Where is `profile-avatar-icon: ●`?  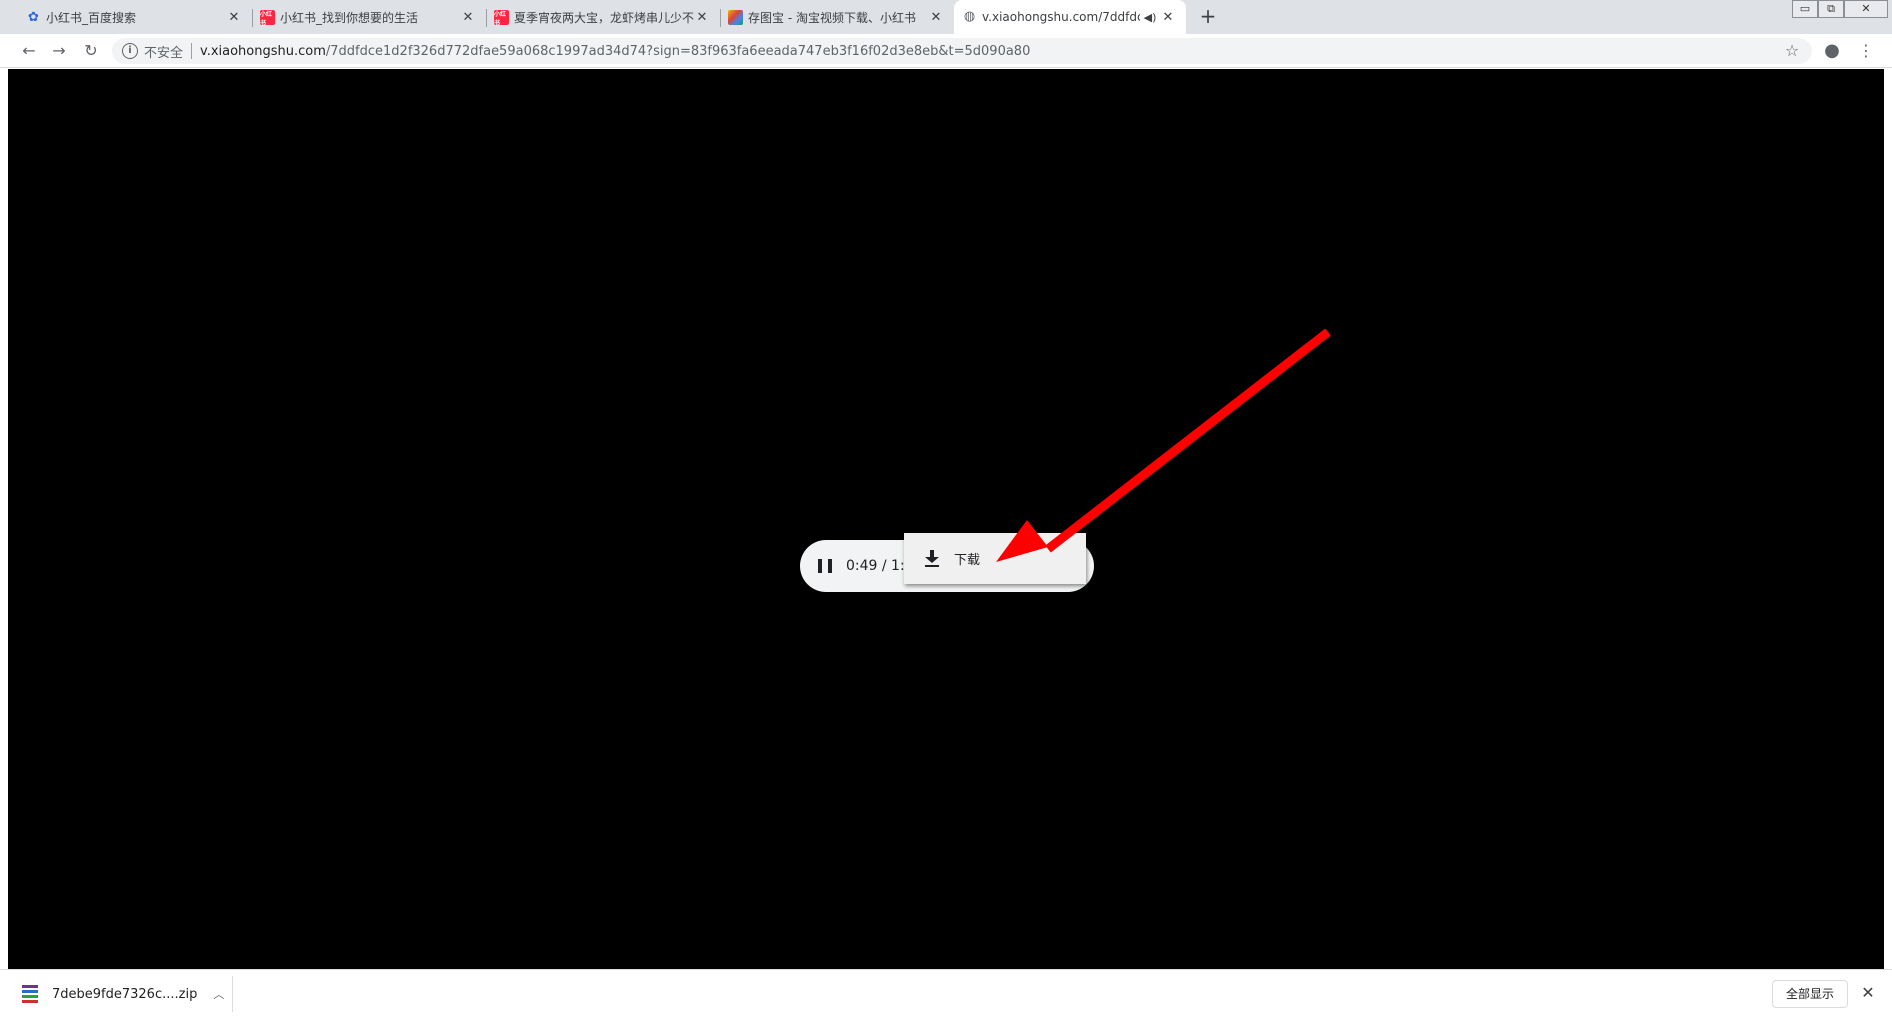
profile-avatar-icon: ● is located at coordinates (1832, 51).